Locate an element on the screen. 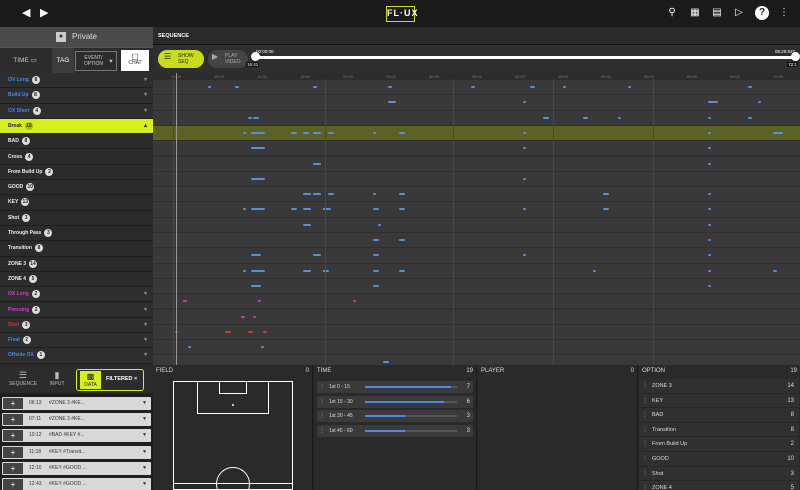 Image resolution: width=800 pixels, height=490 pixels. clip-item: +06:13 #ZONE 3 #KE... ▼ is located at coordinates (76, 403).